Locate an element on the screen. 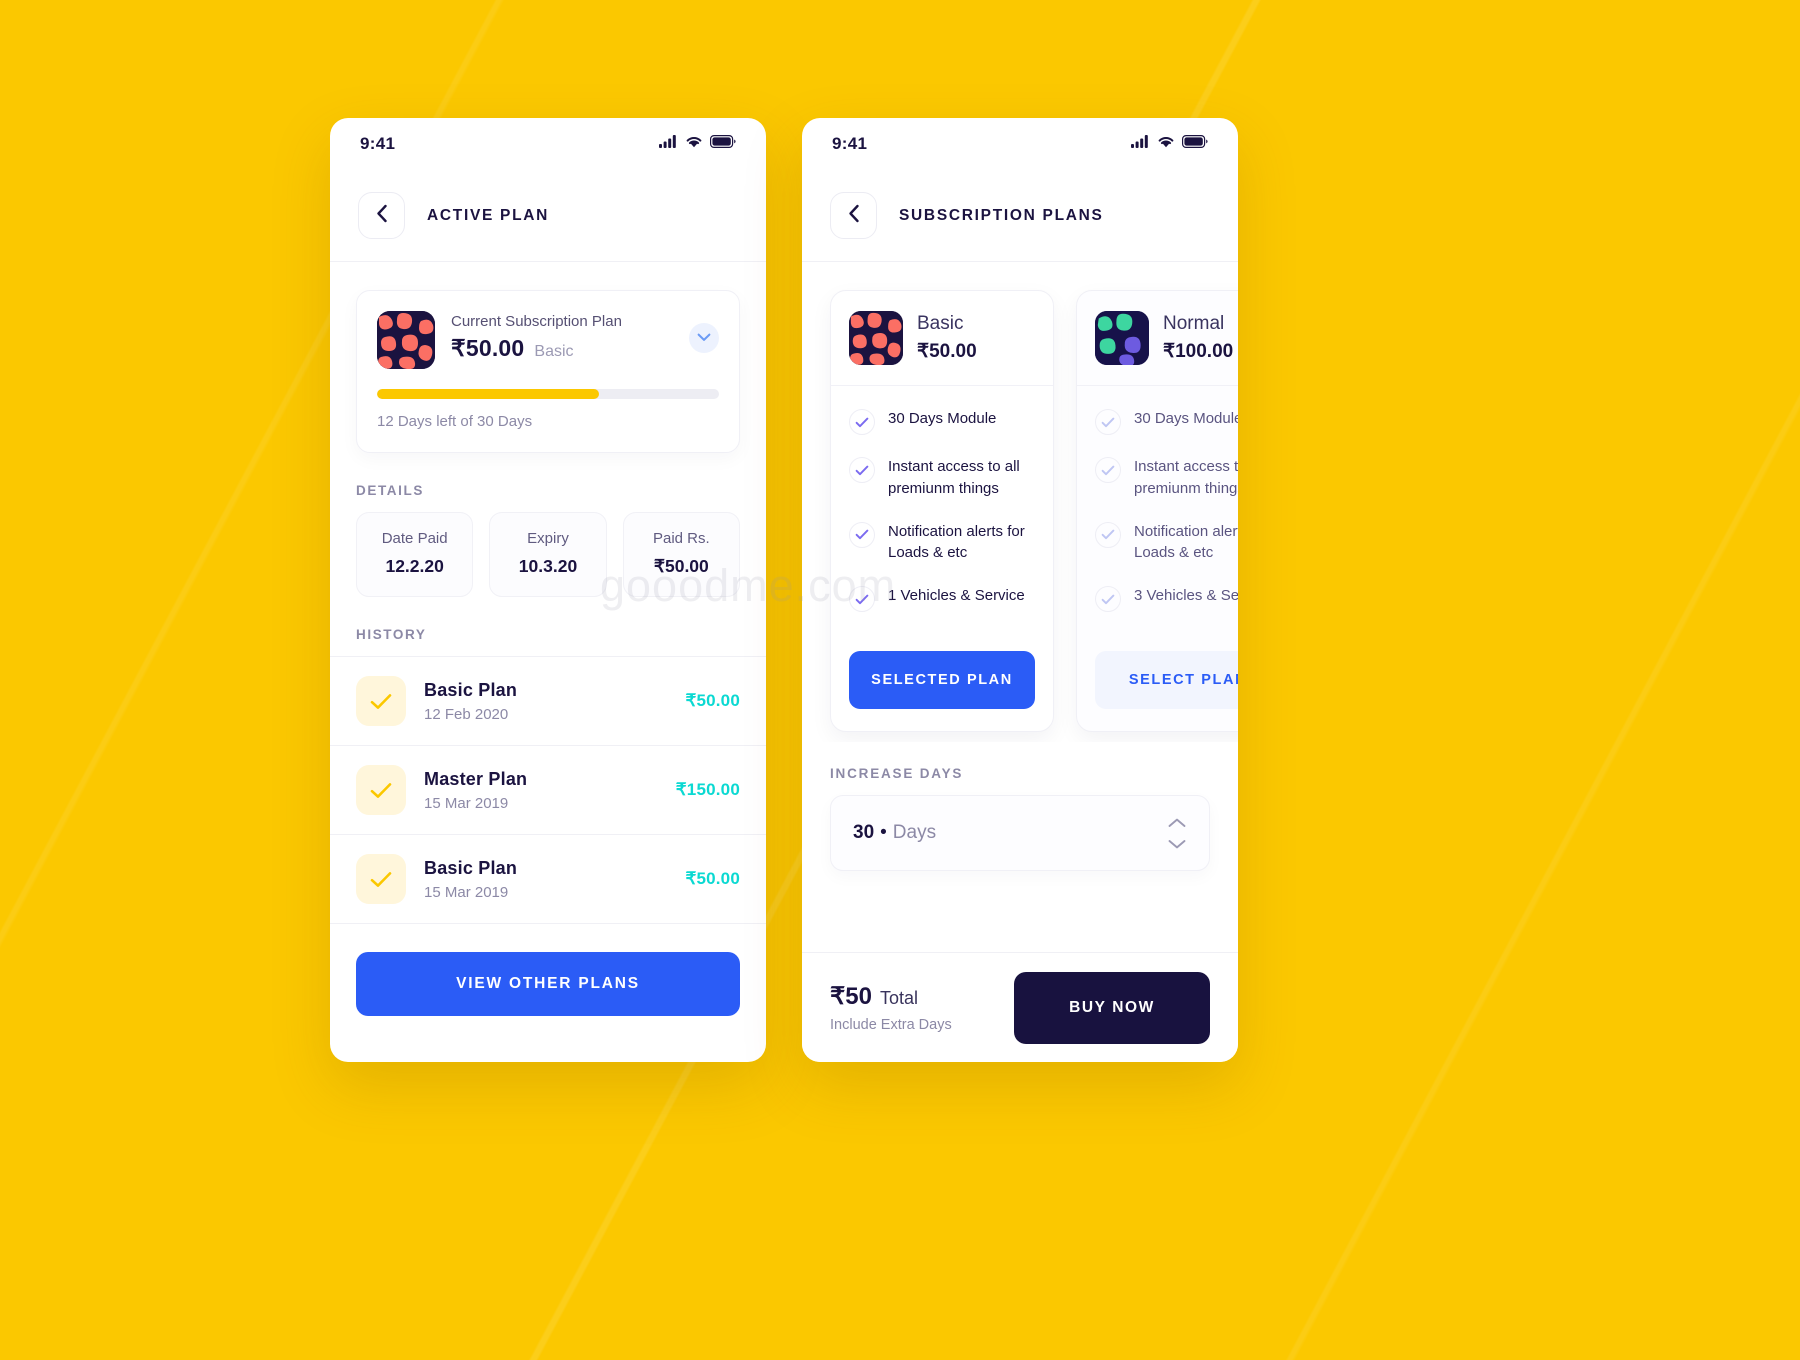 This screenshot has width=1800, height=1360. days-value: 30 is located at coordinates (864, 832).